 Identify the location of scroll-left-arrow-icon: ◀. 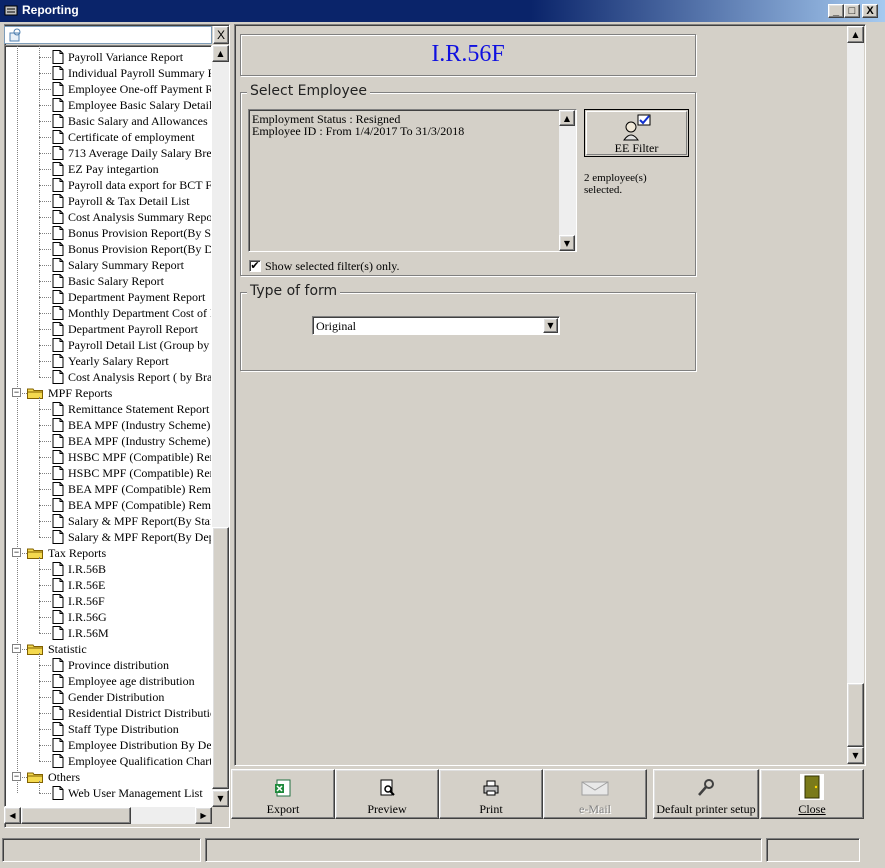
(12, 815).